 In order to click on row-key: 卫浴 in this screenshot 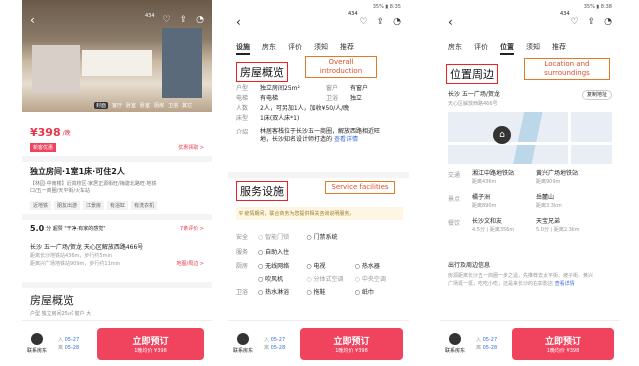, I will do `click(332, 98)`.